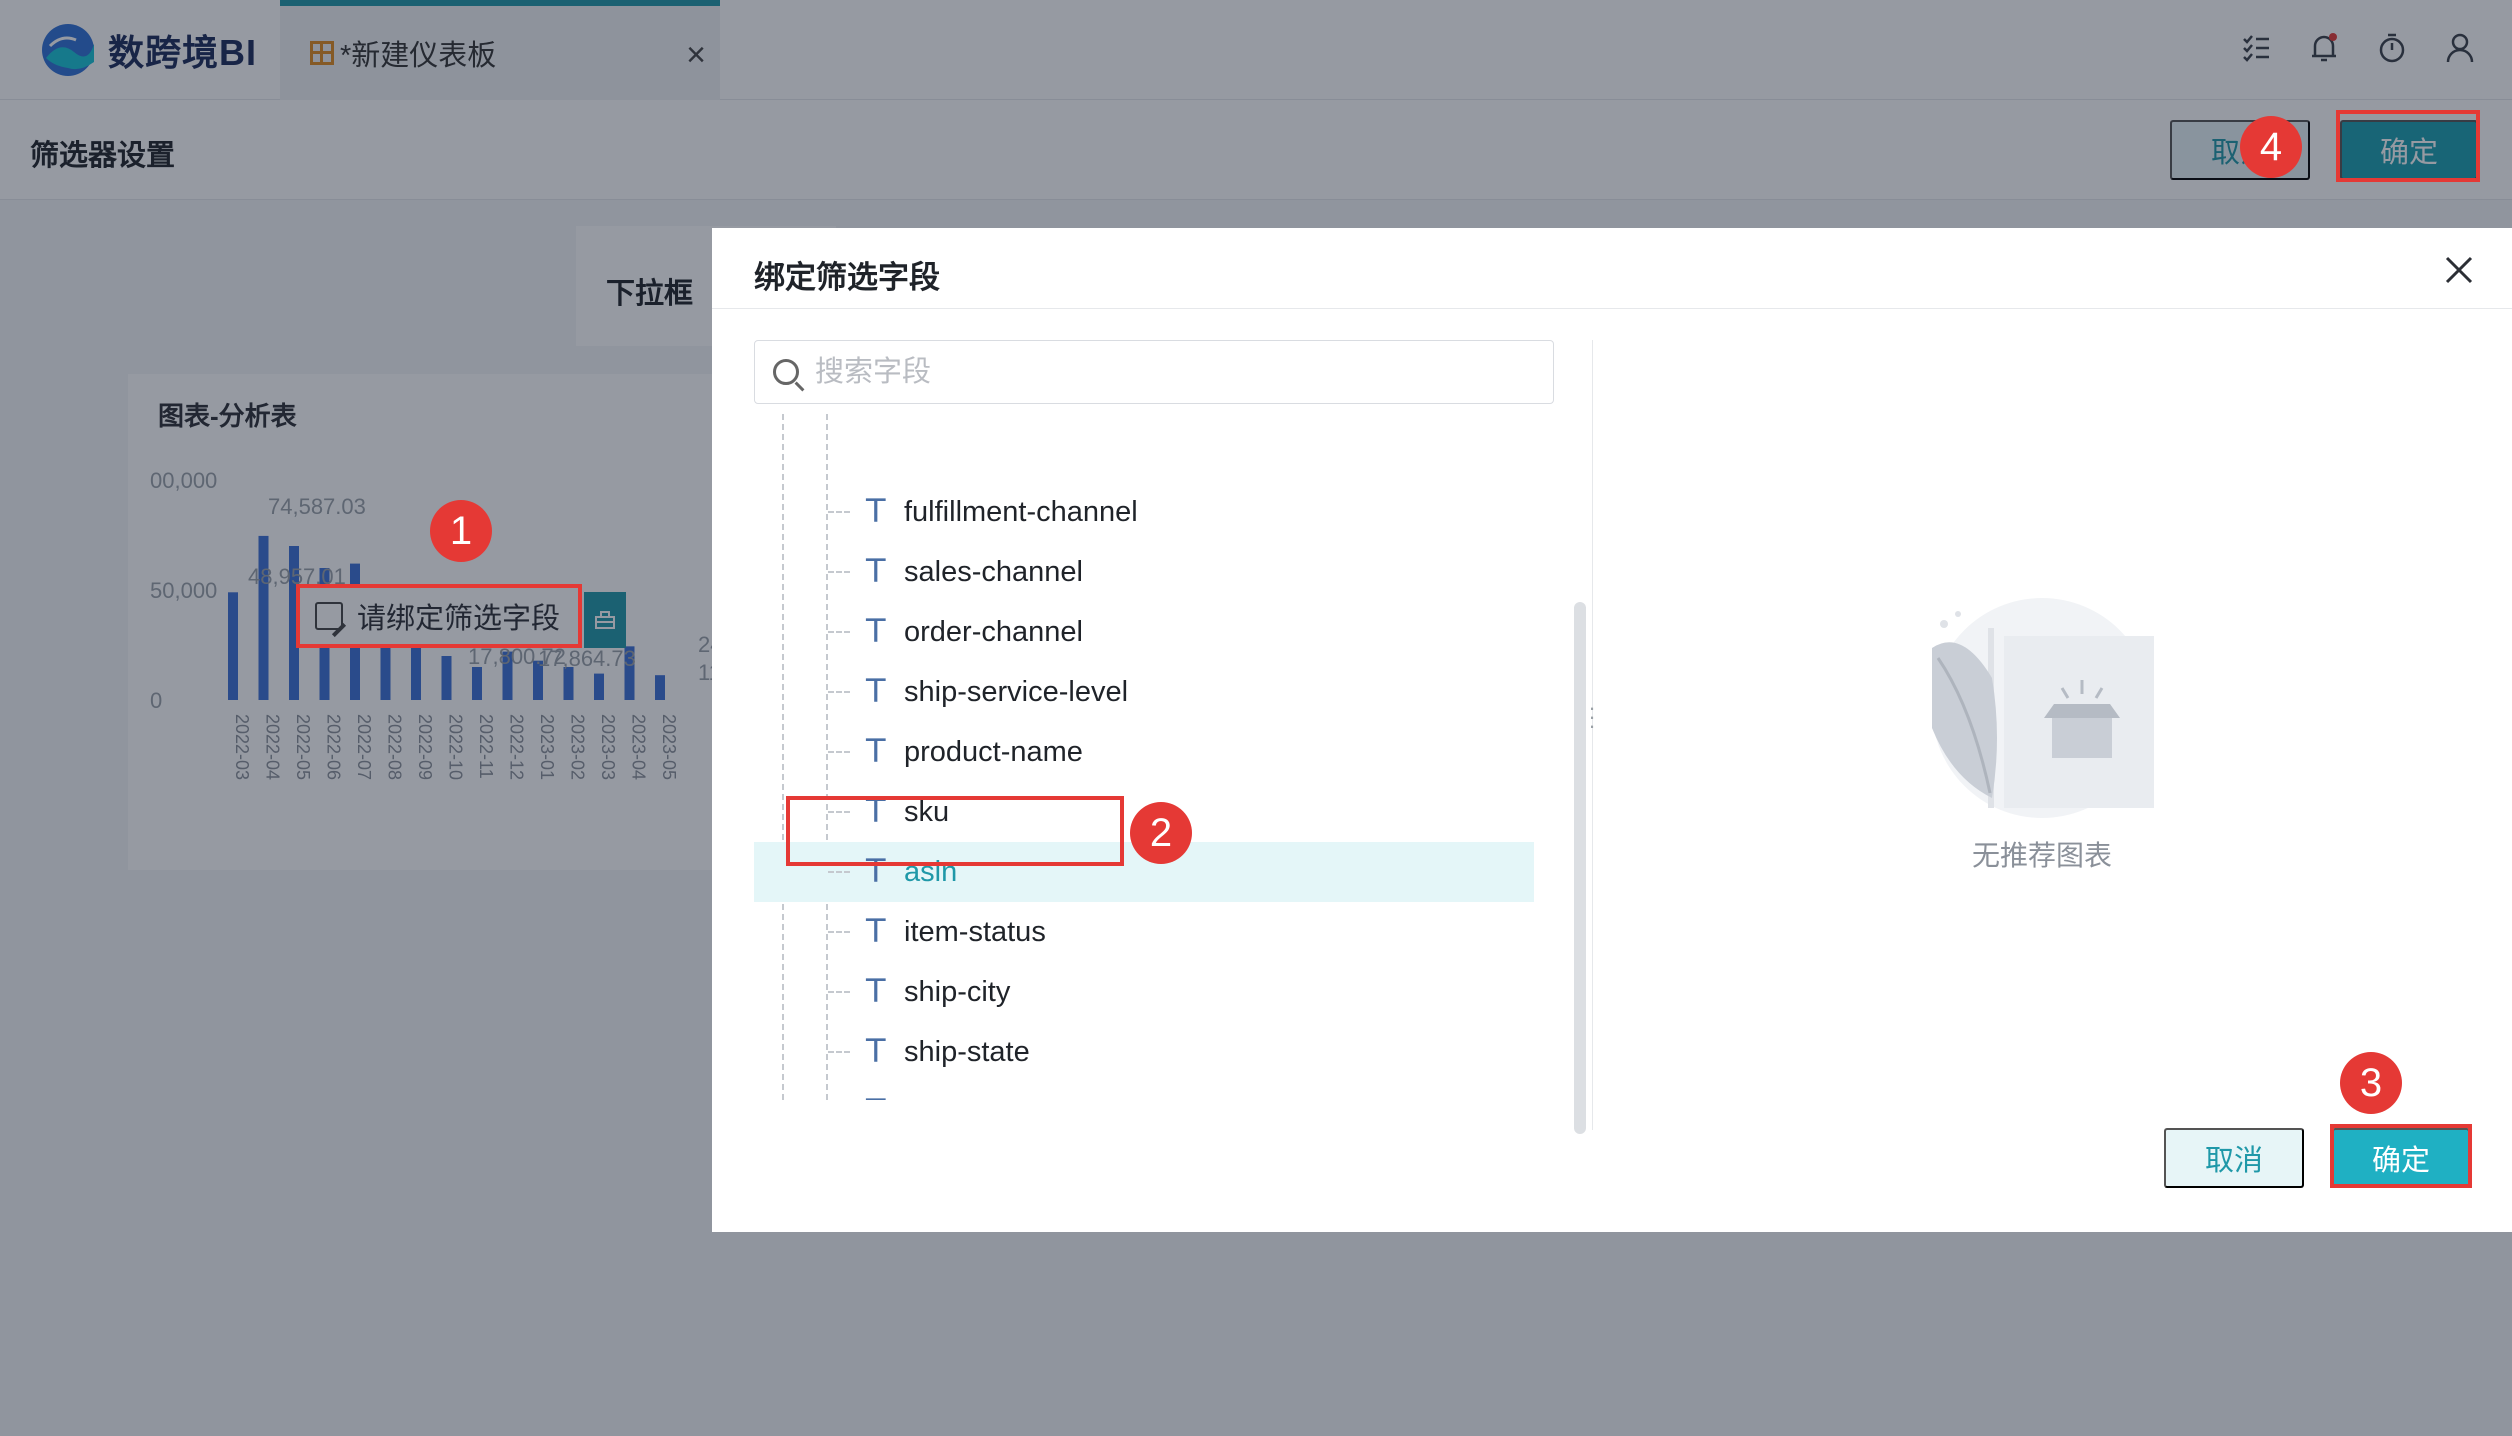 The height and width of the screenshot is (1436, 2512). Describe the element at coordinates (975, 932) in the screenshot. I see `field-label: item-status` at that location.